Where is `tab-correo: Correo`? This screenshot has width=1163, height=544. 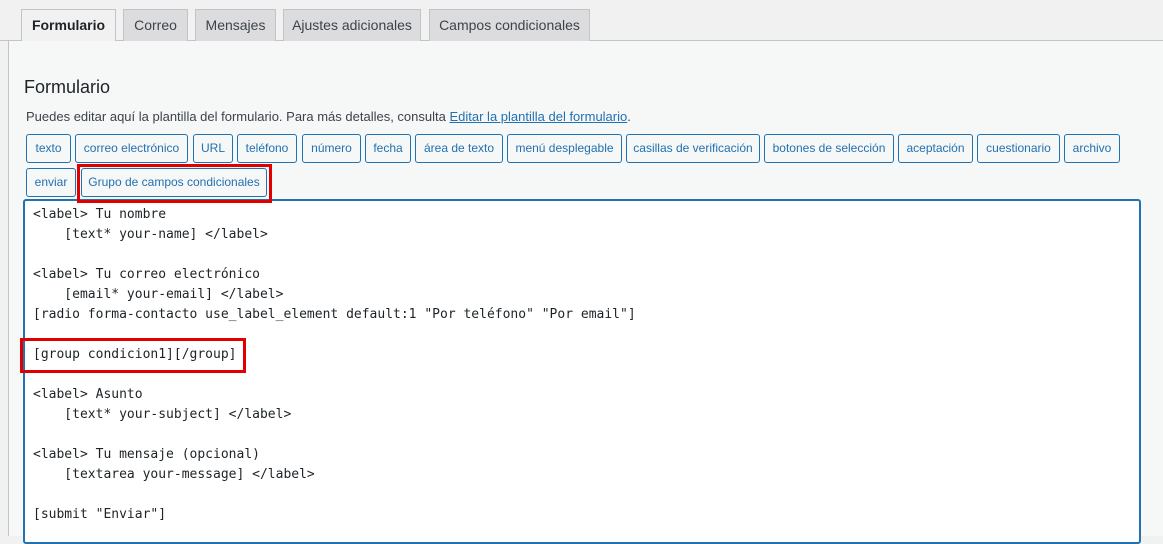
tab-correo: Correo is located at coordinates (155, 25).